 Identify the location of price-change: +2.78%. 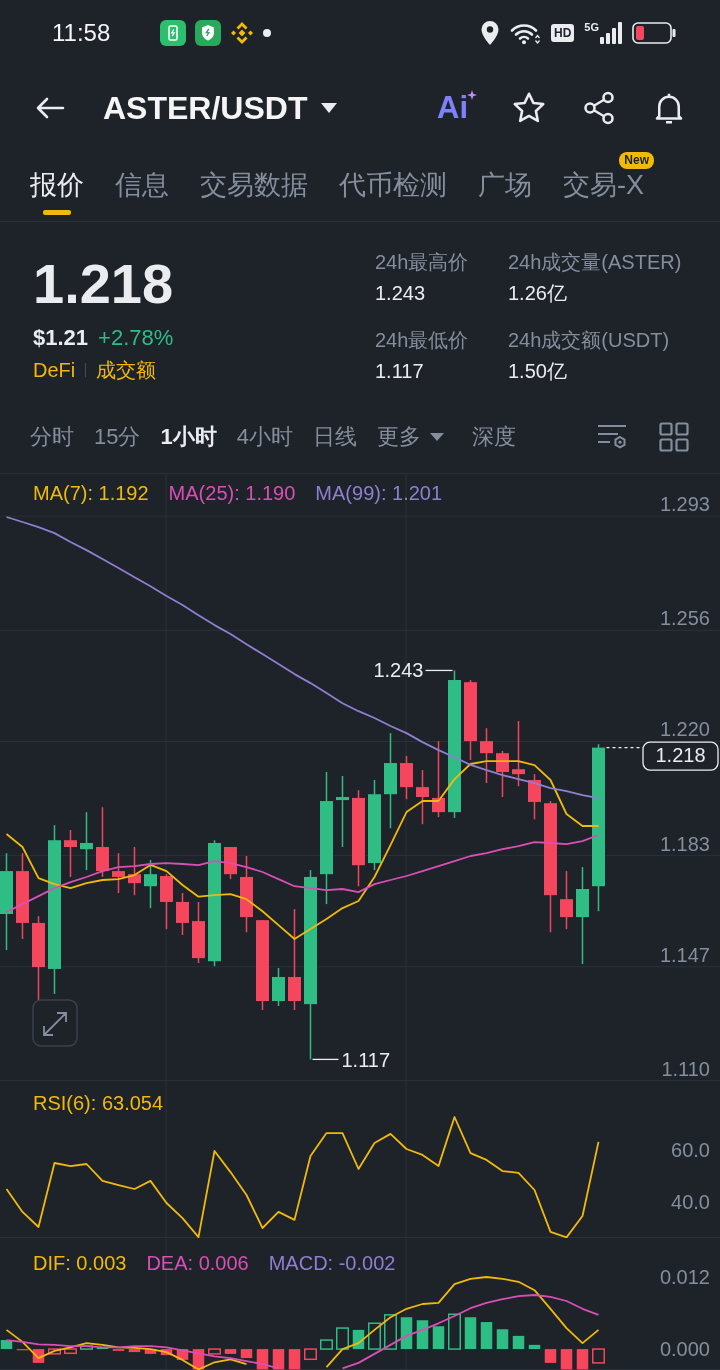
(136, 338).